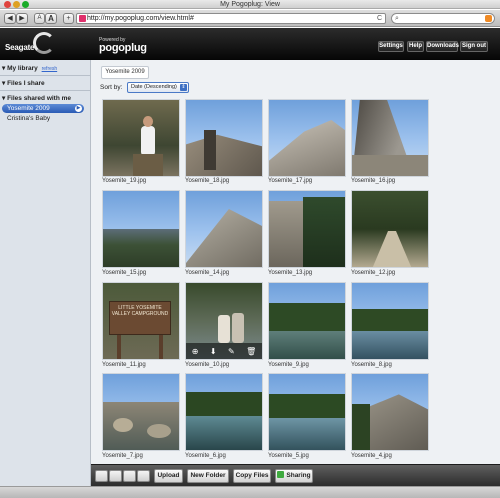  I want to click on zoom-window-icon, so click(25, 4).